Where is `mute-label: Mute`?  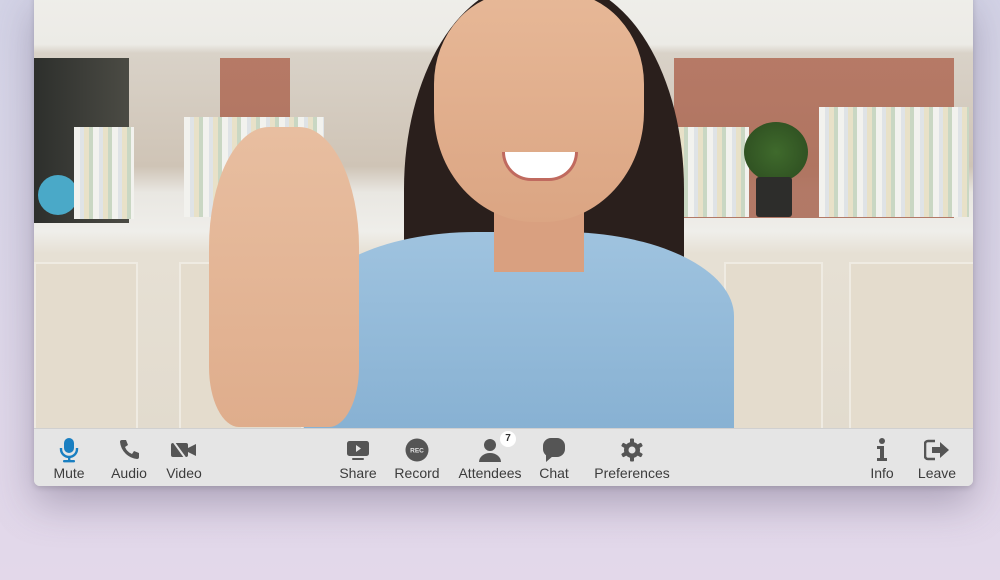 mute-label: Mute is located at coordinates (69, 473).